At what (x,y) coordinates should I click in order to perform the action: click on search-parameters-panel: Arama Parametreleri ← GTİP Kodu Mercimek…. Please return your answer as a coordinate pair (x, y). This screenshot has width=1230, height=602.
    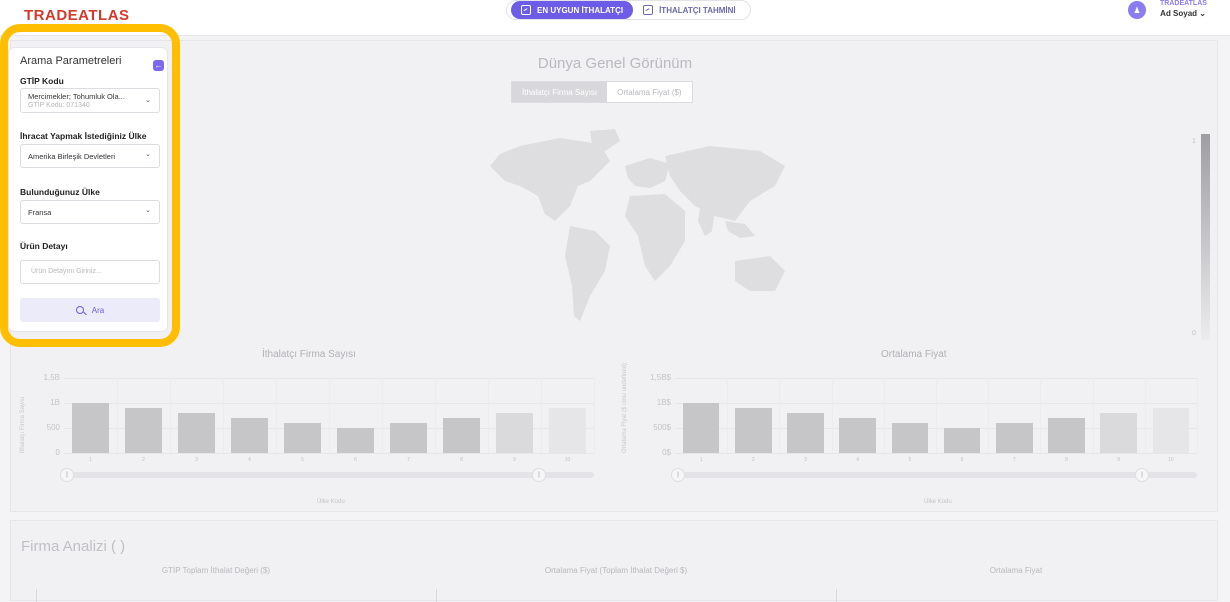
    Looking at the image, I should click on (88, 189).